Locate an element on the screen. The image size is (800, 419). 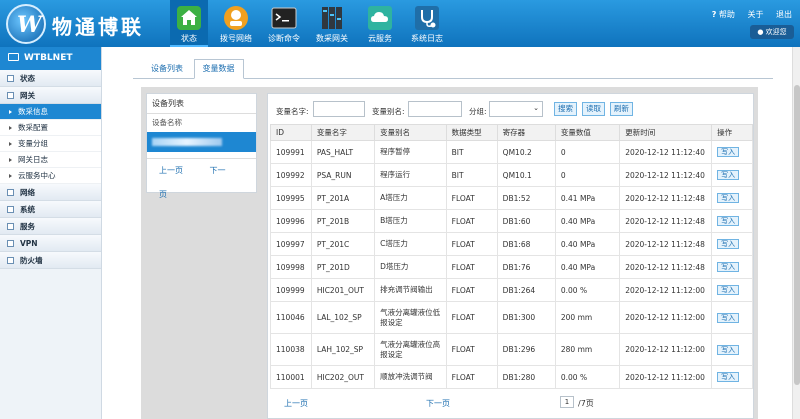
page-scrollbar is located at coordinates (796, 233).